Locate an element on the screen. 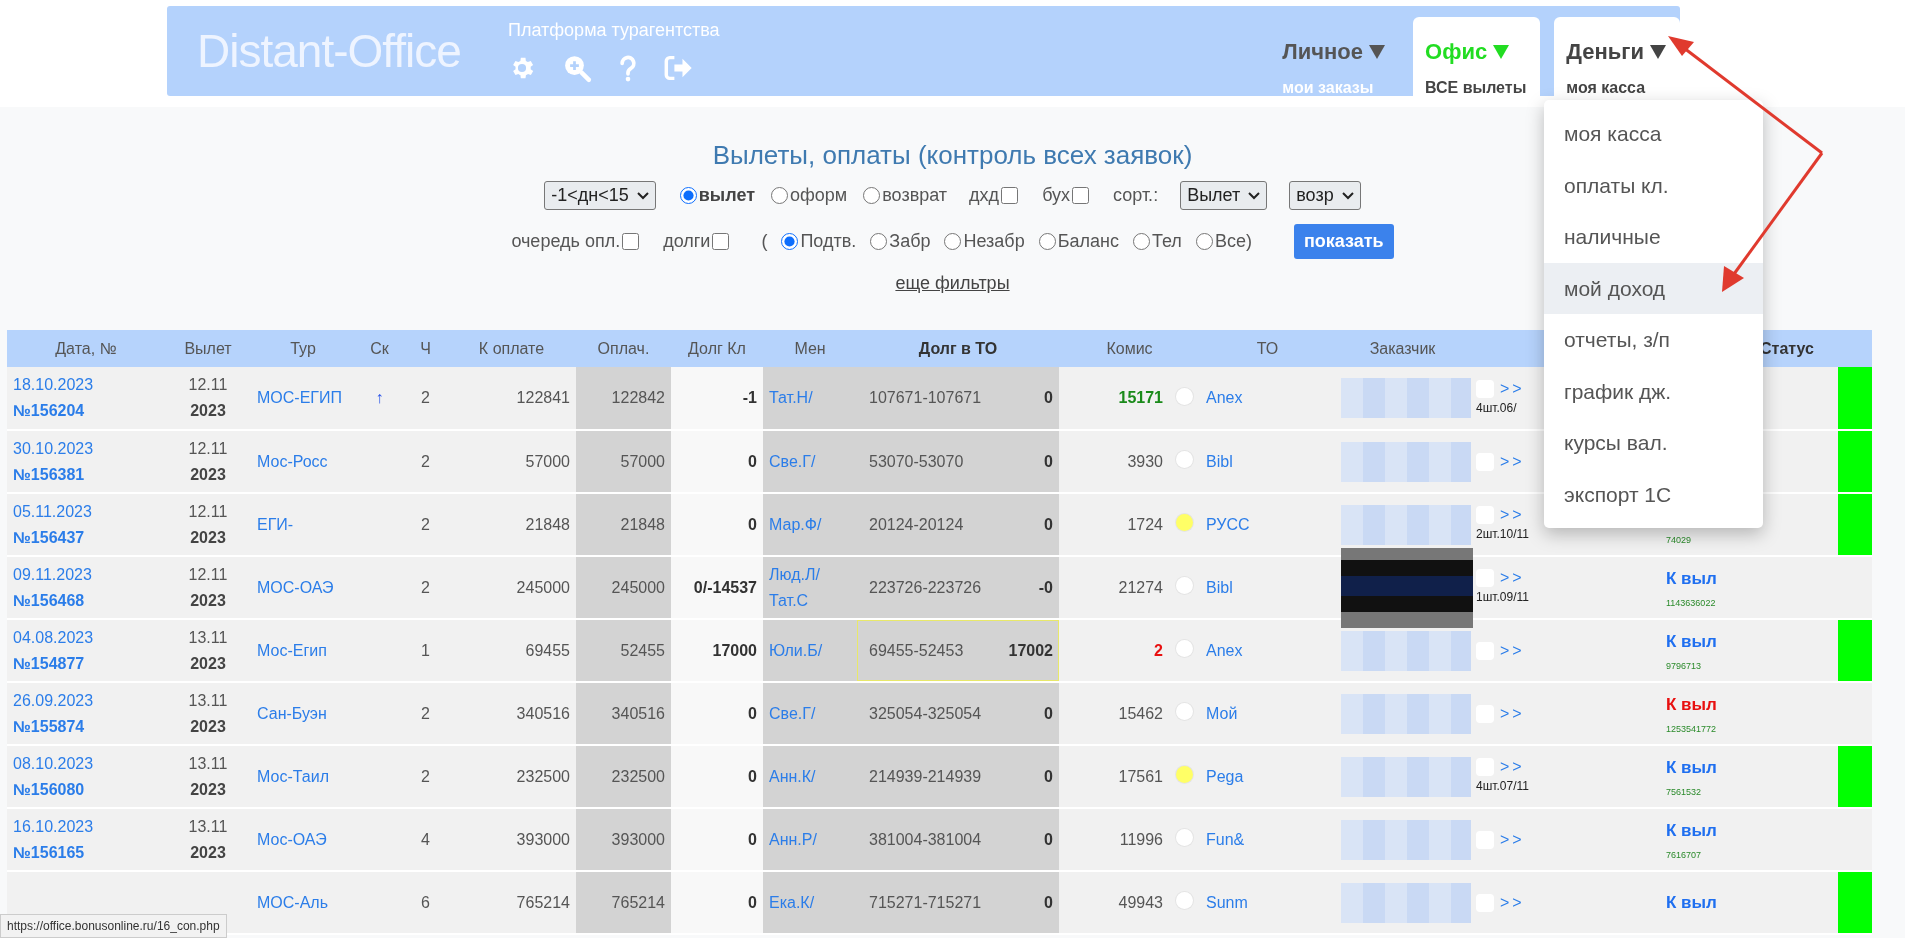 The height and width of the screenshot is (938, 1920). menu-item: моя касса is located at coordinates (1653, 134).